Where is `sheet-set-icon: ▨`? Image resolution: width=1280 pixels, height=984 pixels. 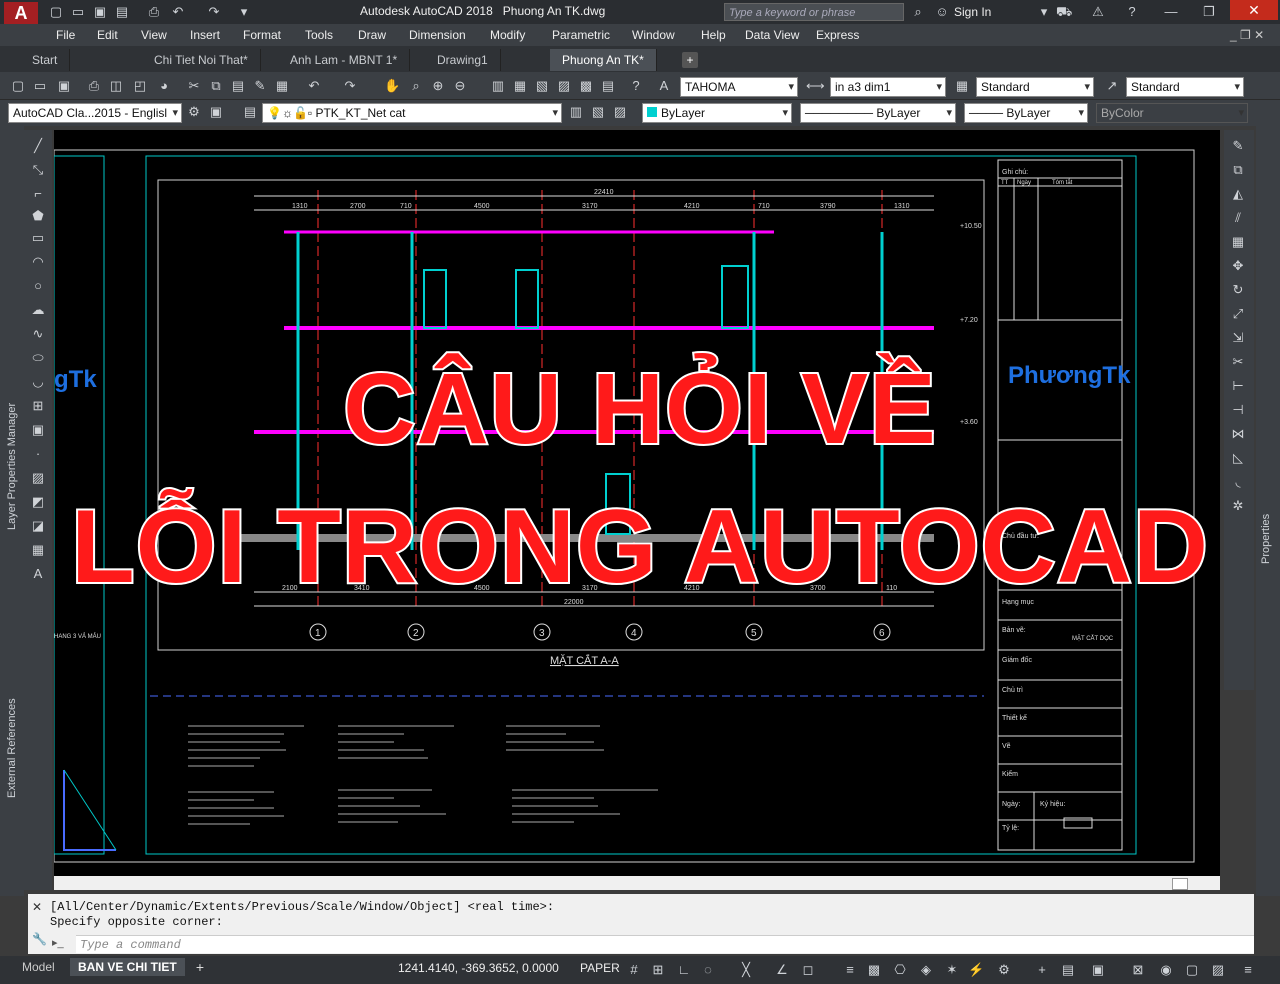 sheet-set-icon: ▨ is located at coordinates (564, 86).